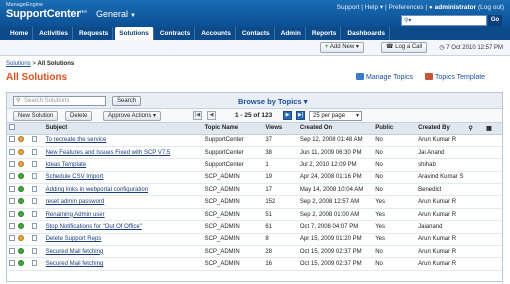 The height and width of the screenshot is (284, 510). I want to click on subject-cell: Stop Notifications for "Out Of Office", so click(123, 227).